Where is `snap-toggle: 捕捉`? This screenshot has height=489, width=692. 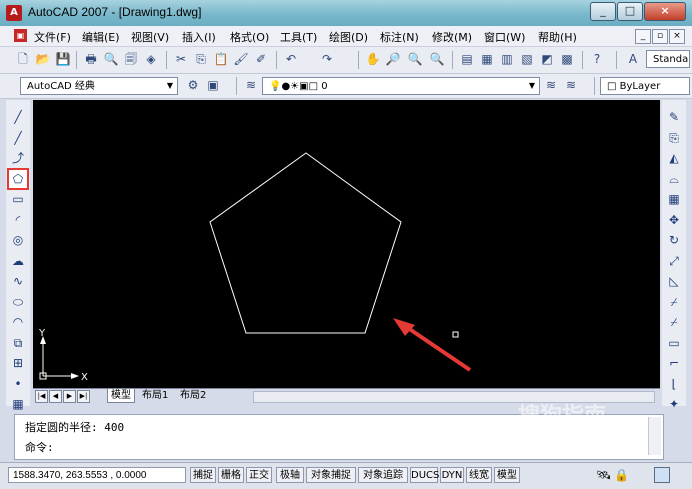 snap-toggle: 捕捉 is located at coordinates (203, 475).